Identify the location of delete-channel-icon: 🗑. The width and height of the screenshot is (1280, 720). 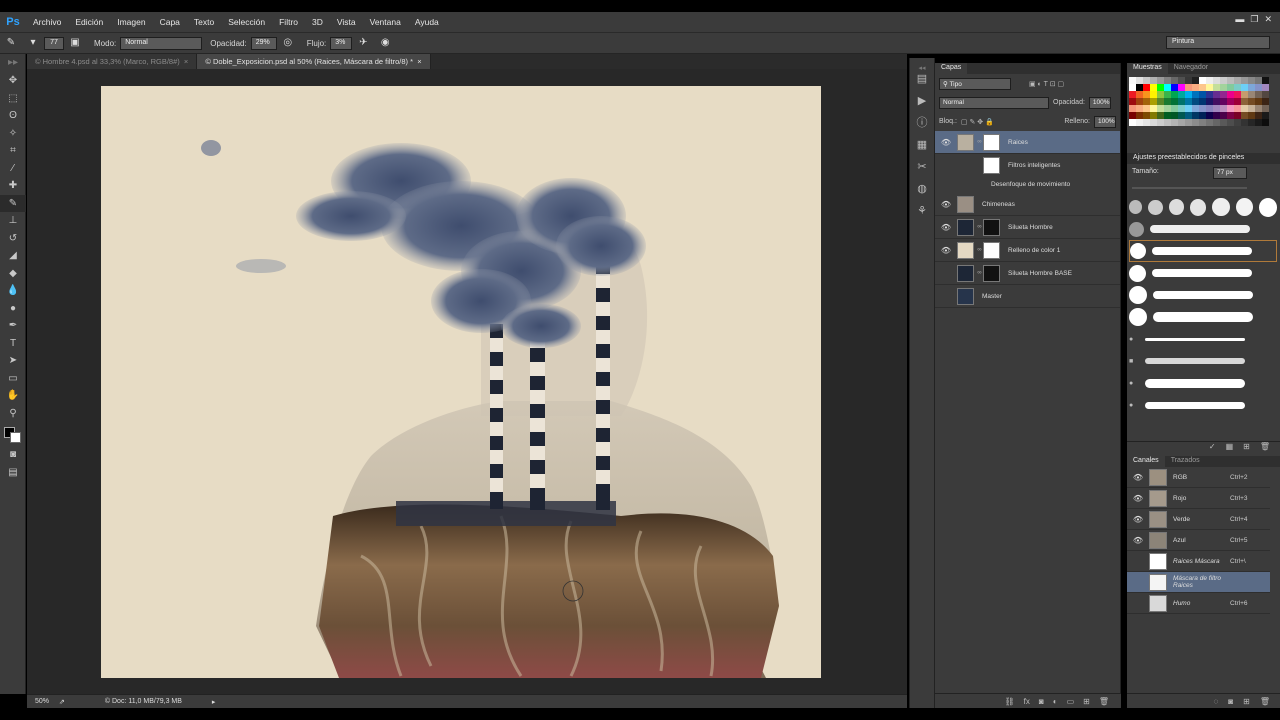
(1265, 701).